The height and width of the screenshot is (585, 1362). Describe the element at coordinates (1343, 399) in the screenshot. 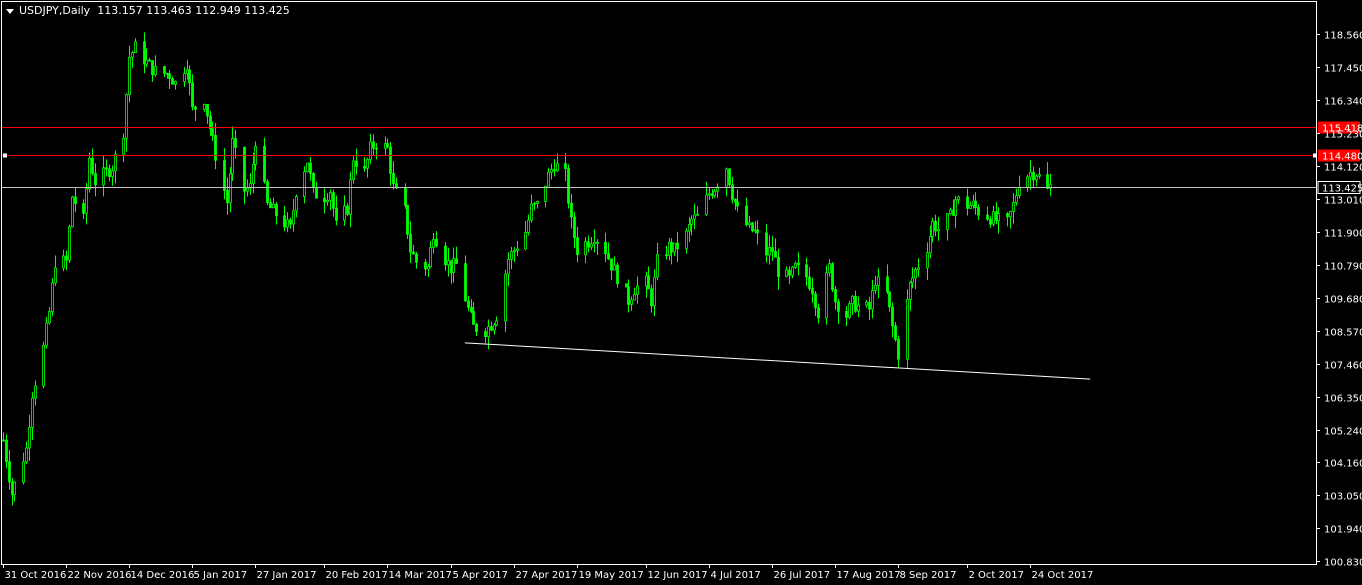

I see `y-tick-label: 106.350` at that location.